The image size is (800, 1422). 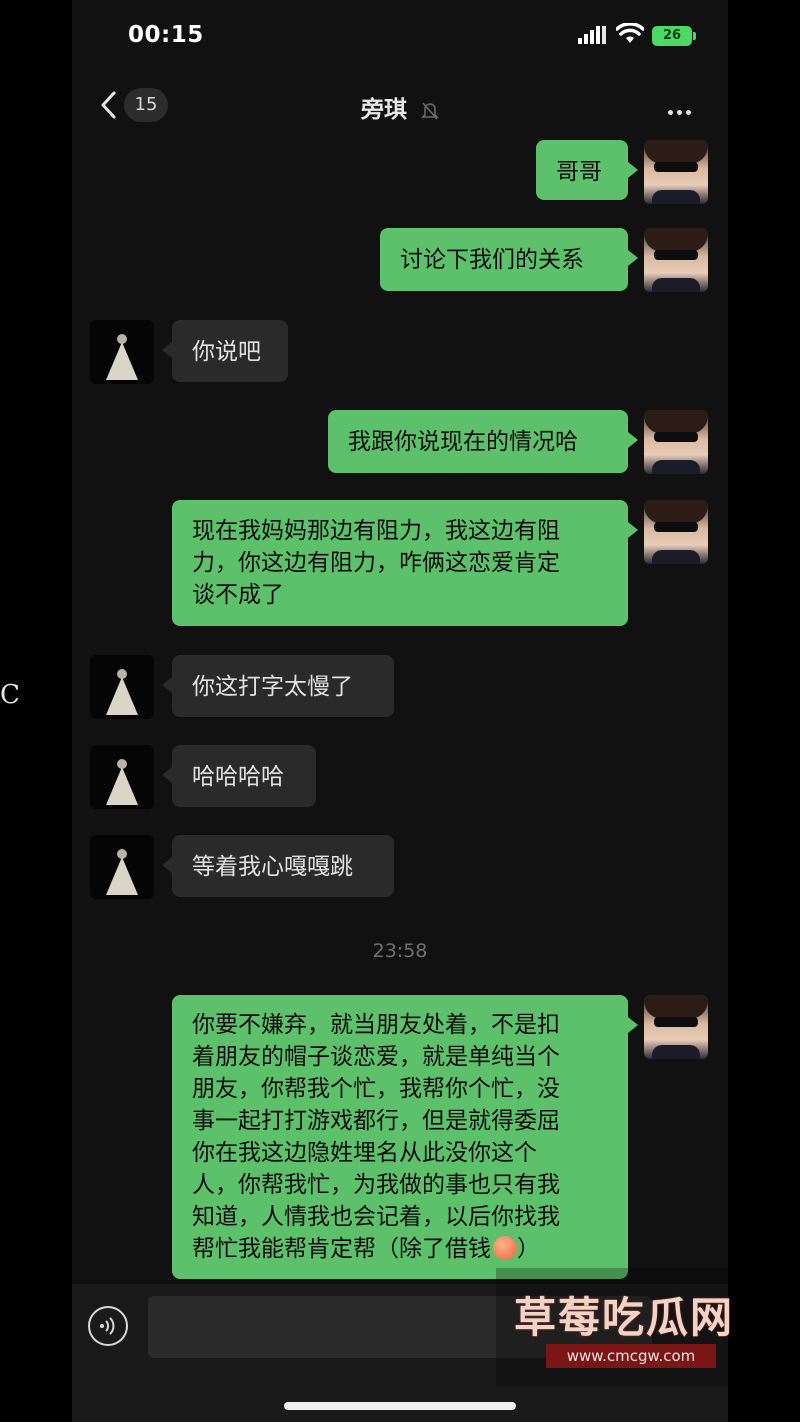 I want to click on message-line: 帮忙我能帮肯定帮（除了借钱 ）, so click(x=400, y=1249).